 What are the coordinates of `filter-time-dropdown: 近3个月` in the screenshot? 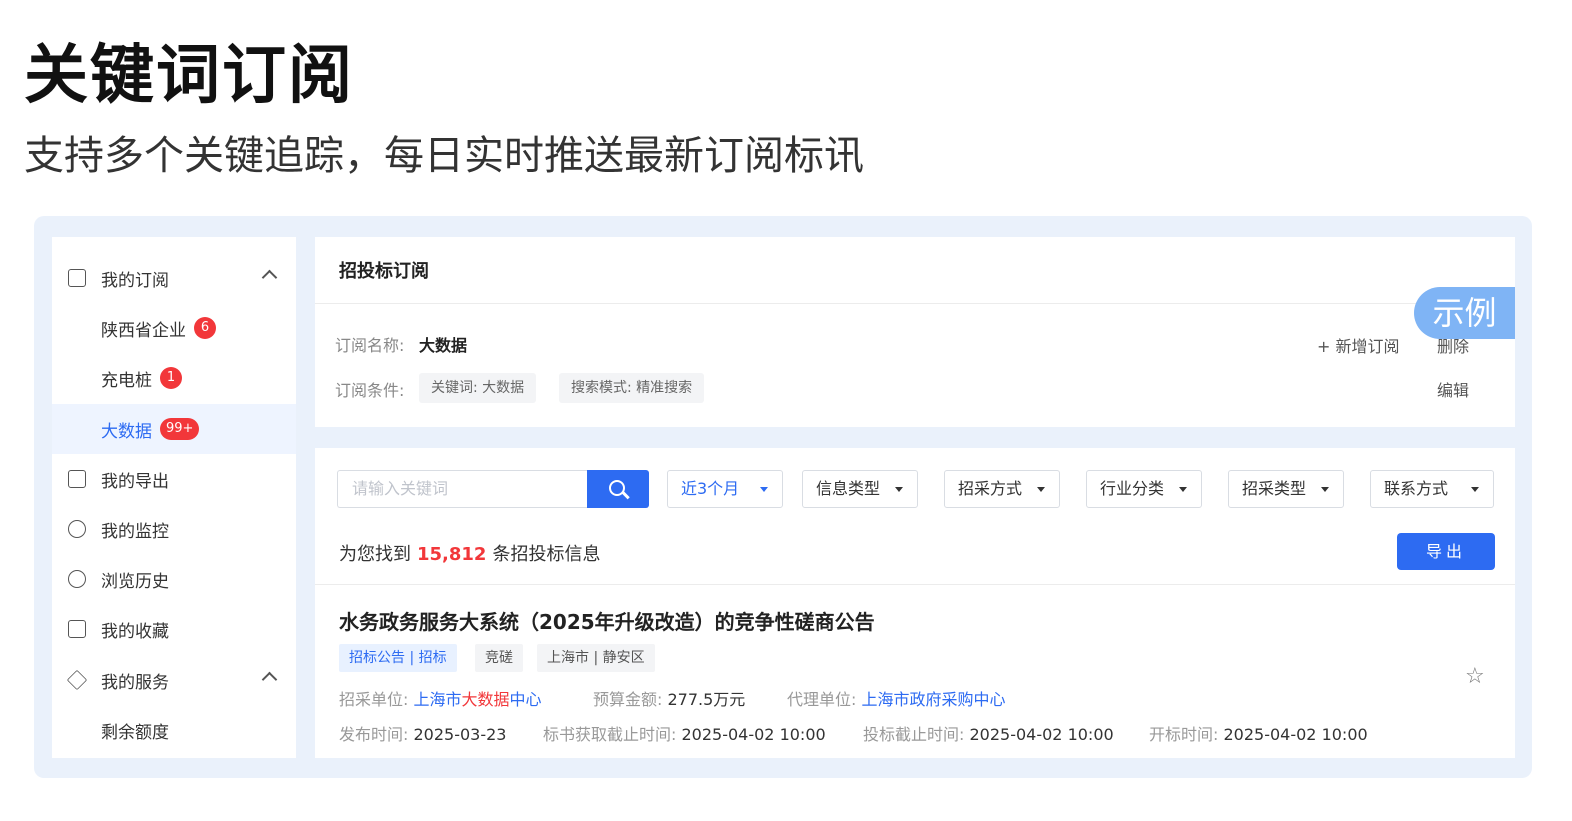 It's located at (725, 489).